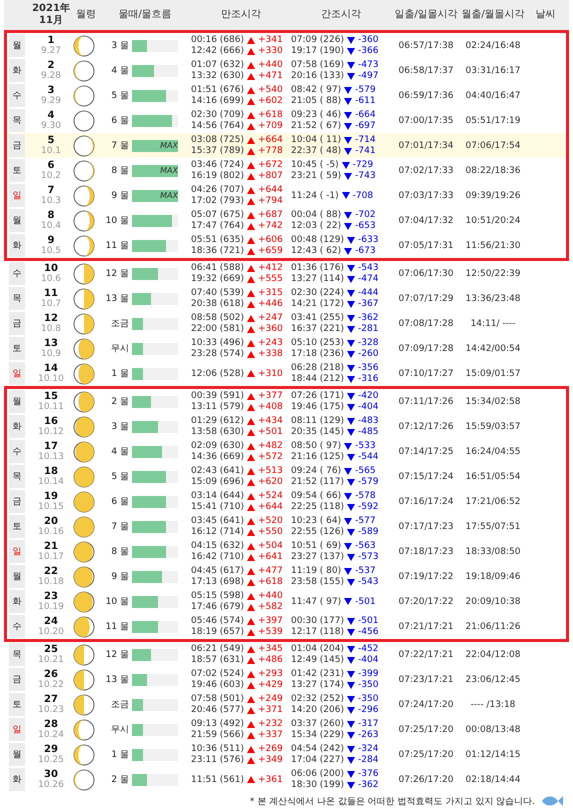  What do you see at coordinates (316, 151) in the screenshot?
I see `tide-time: 22:37 ( 48)` at bounding box center [316, 151].